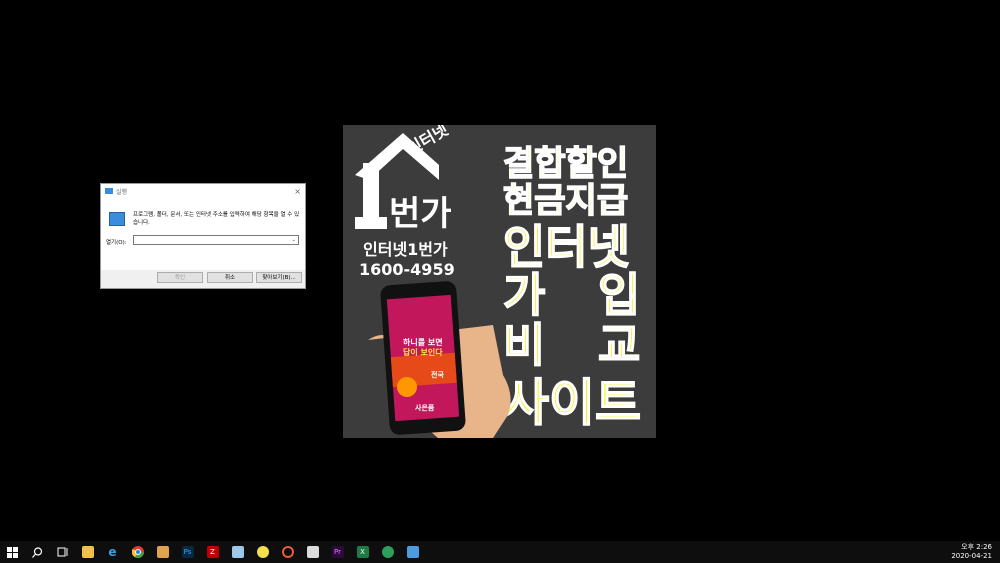  Describe the element at coordinates (572, 403) in the screenshot. I see `headline-site: 사이트` at that location.